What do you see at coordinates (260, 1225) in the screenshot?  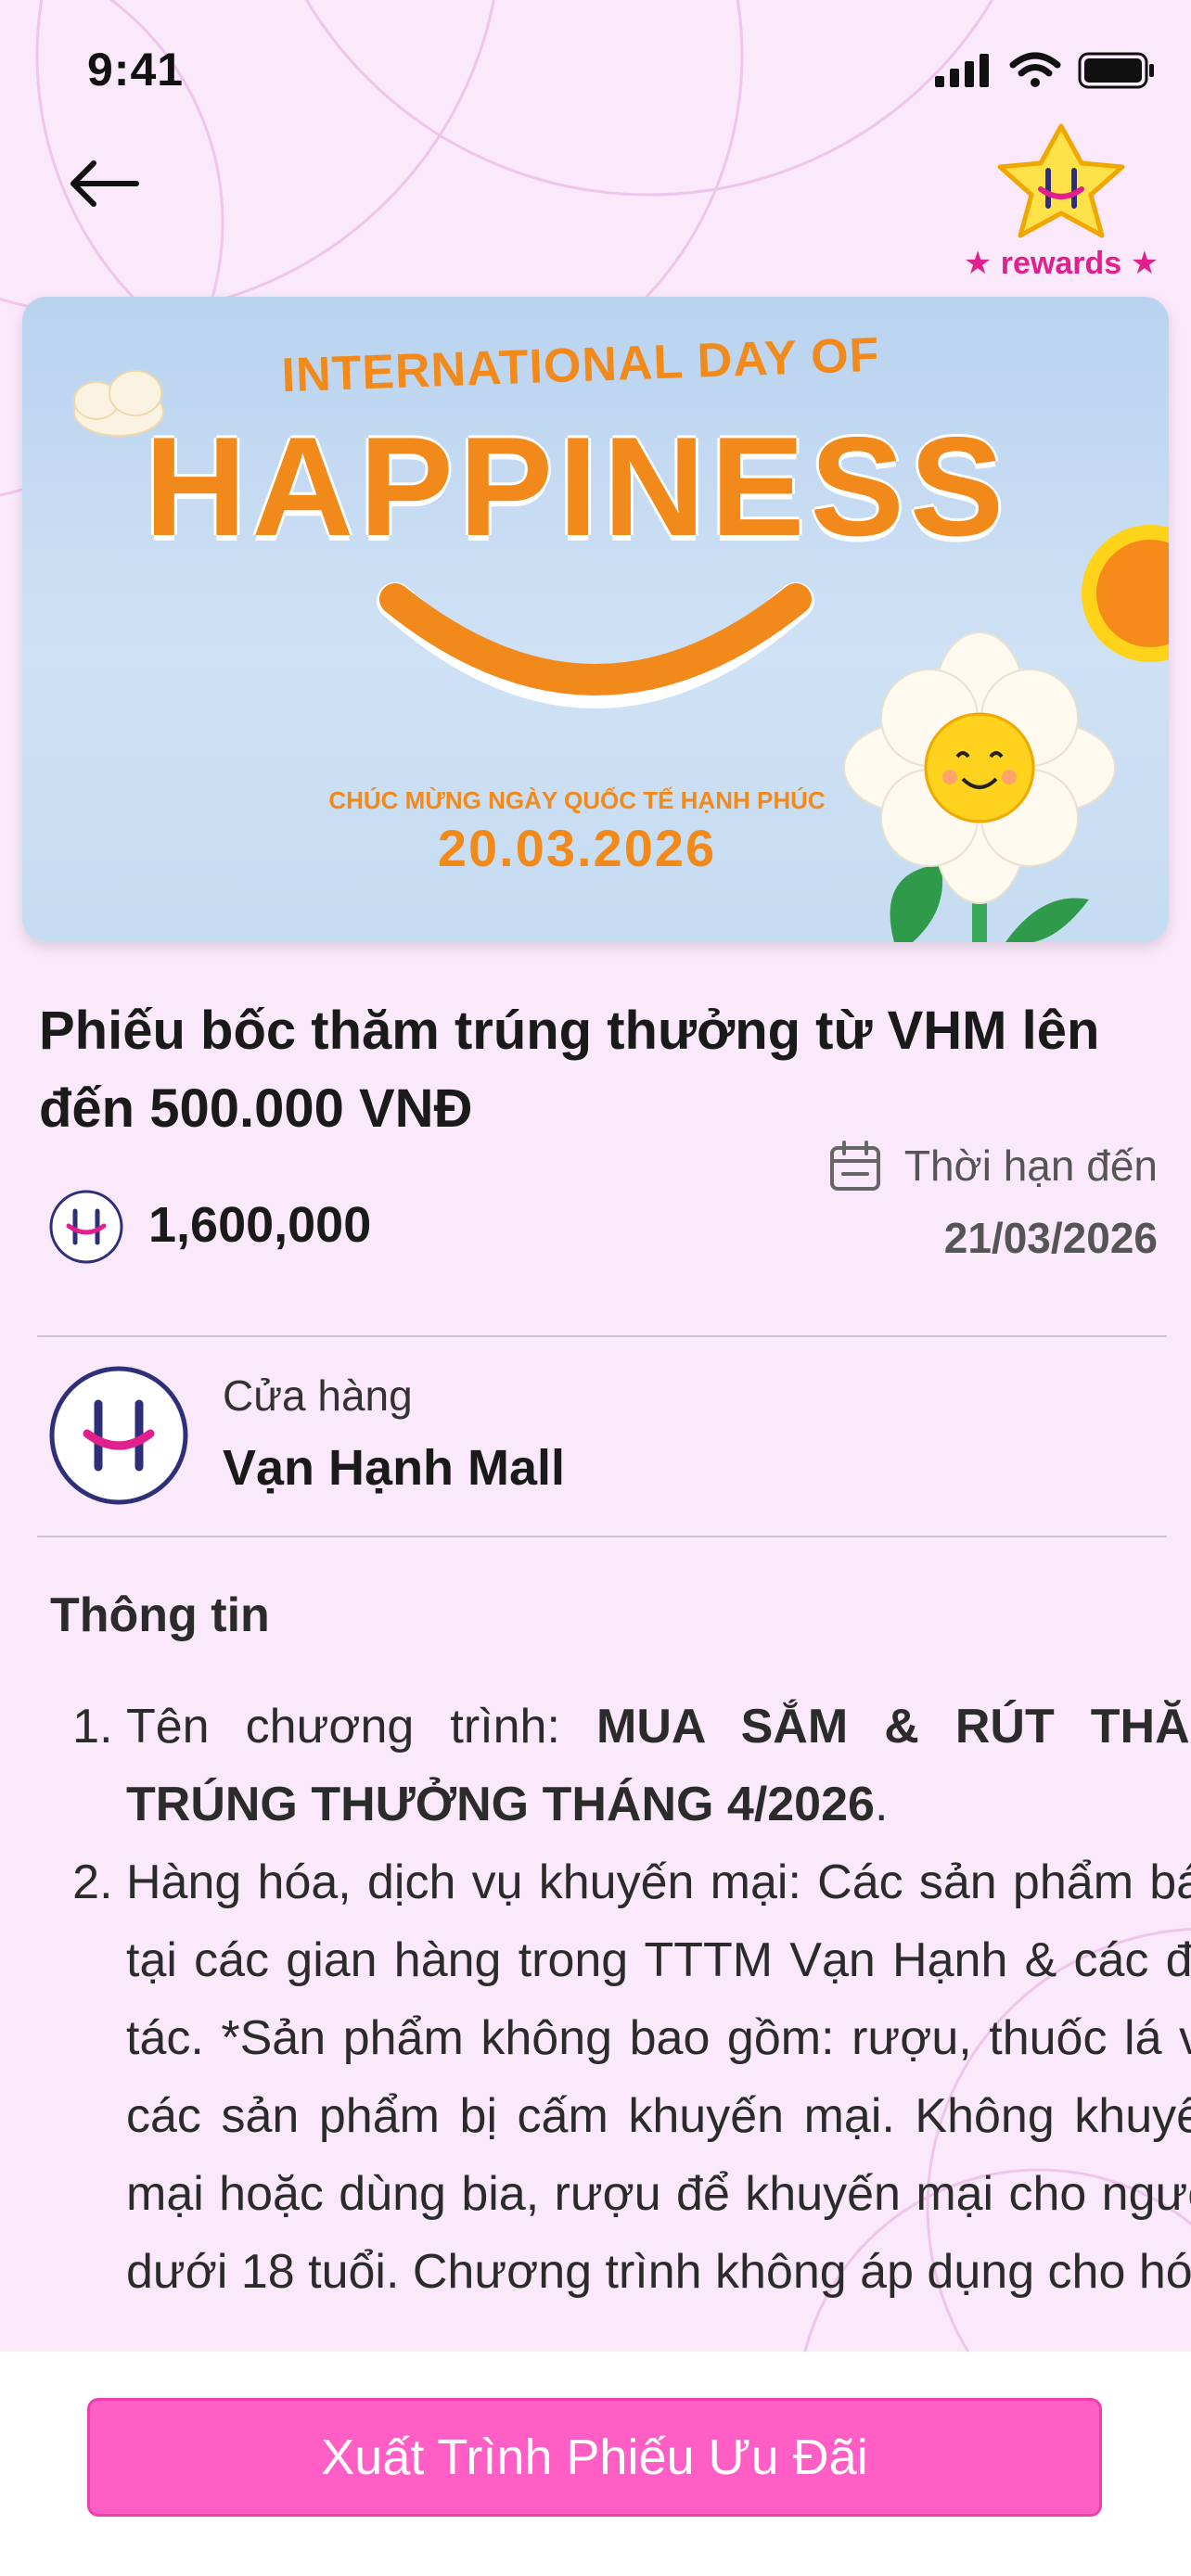 I see `points-value: 1,600,000` at bounding box center [260, 1225].